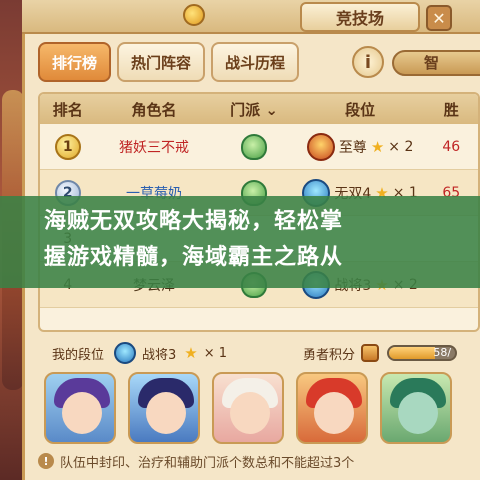  I want to click on score-progress-bar: 58/, so click(422, 353).